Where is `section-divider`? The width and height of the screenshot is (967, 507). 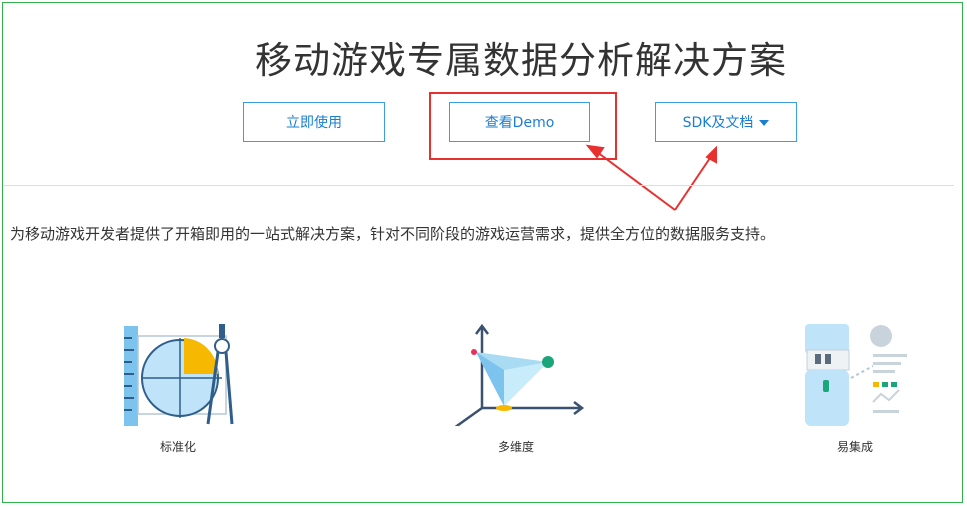 section-divider is located at coordinates (479, 185).